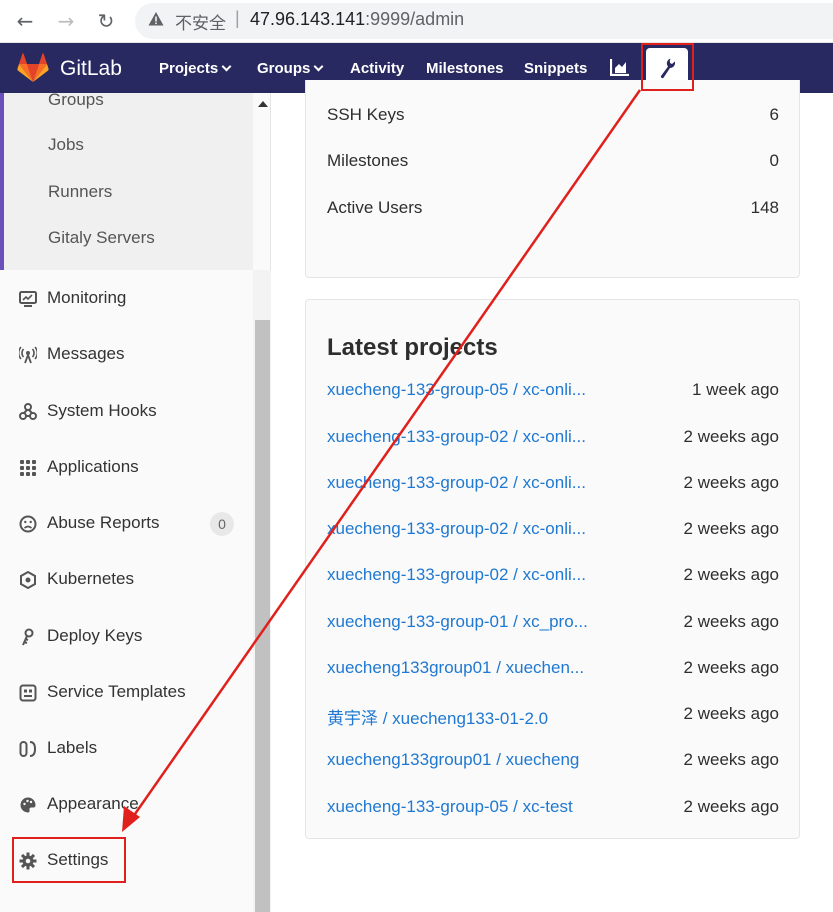 Image resolution: width=833 pixels, height=912 pixels. What do you see at coordinates (66, 145) in the screenshot?
I see `sidebar-subitem-jobs: Jobs` at bounding box center [66, 145].